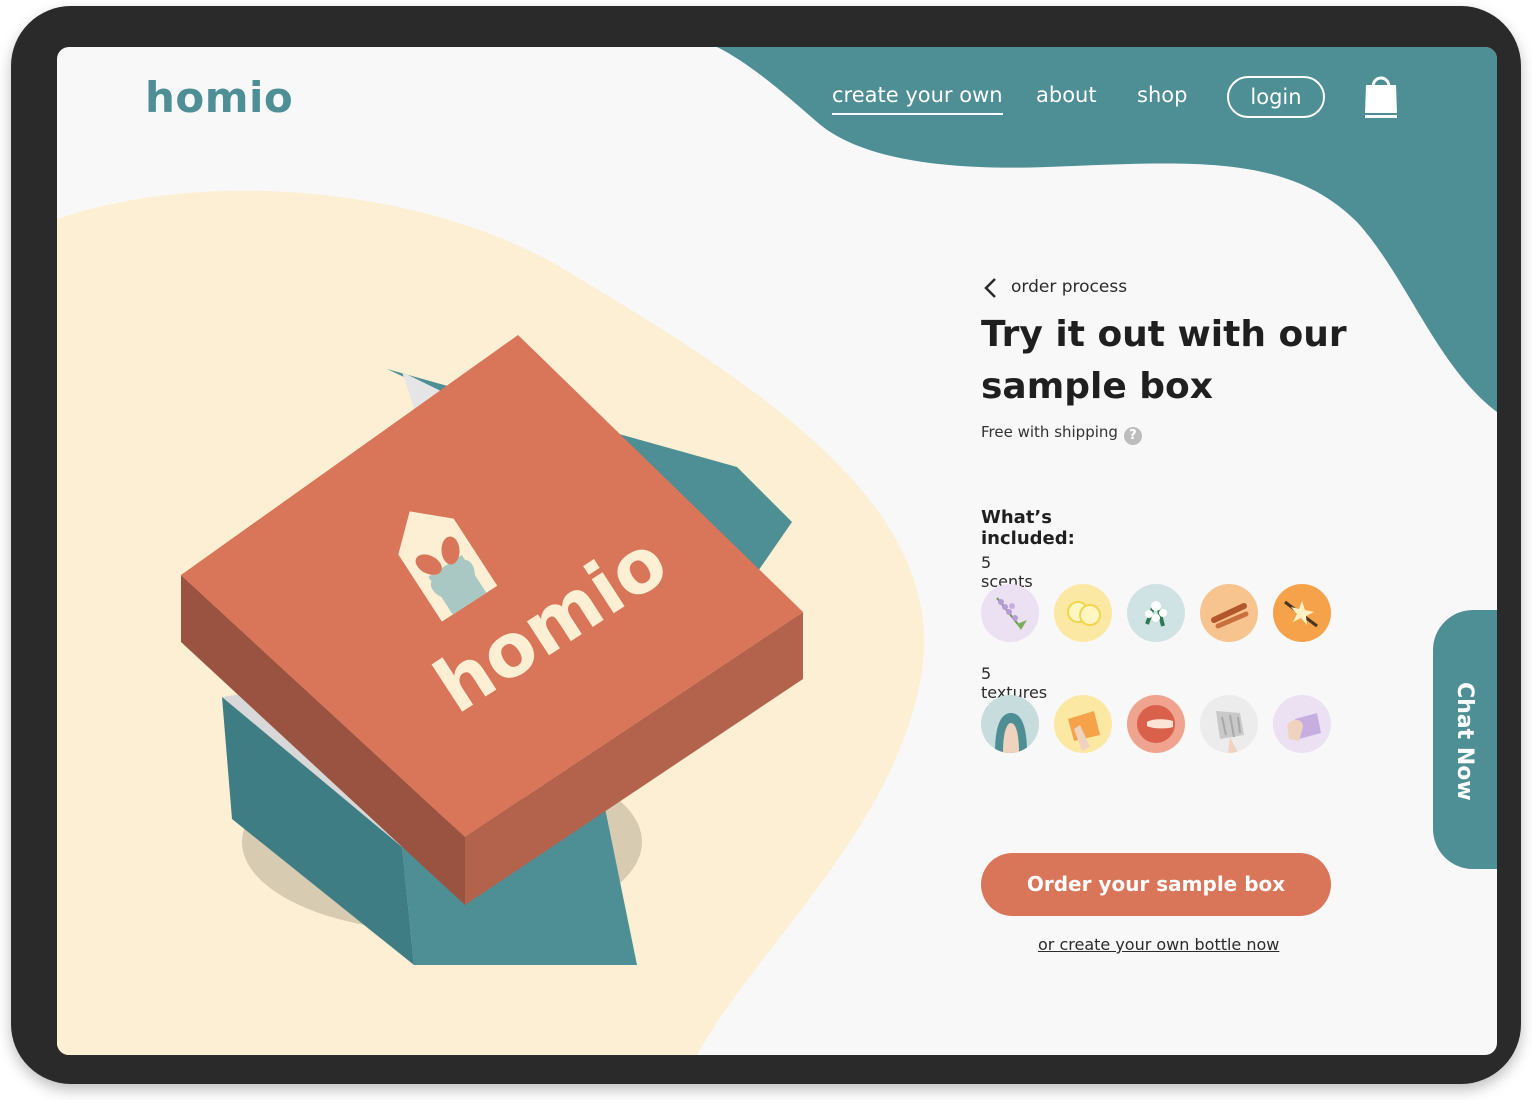  Describe the element at coordinates (1302, 613) in the screenshot. I see `vanilla-icon` at that location.